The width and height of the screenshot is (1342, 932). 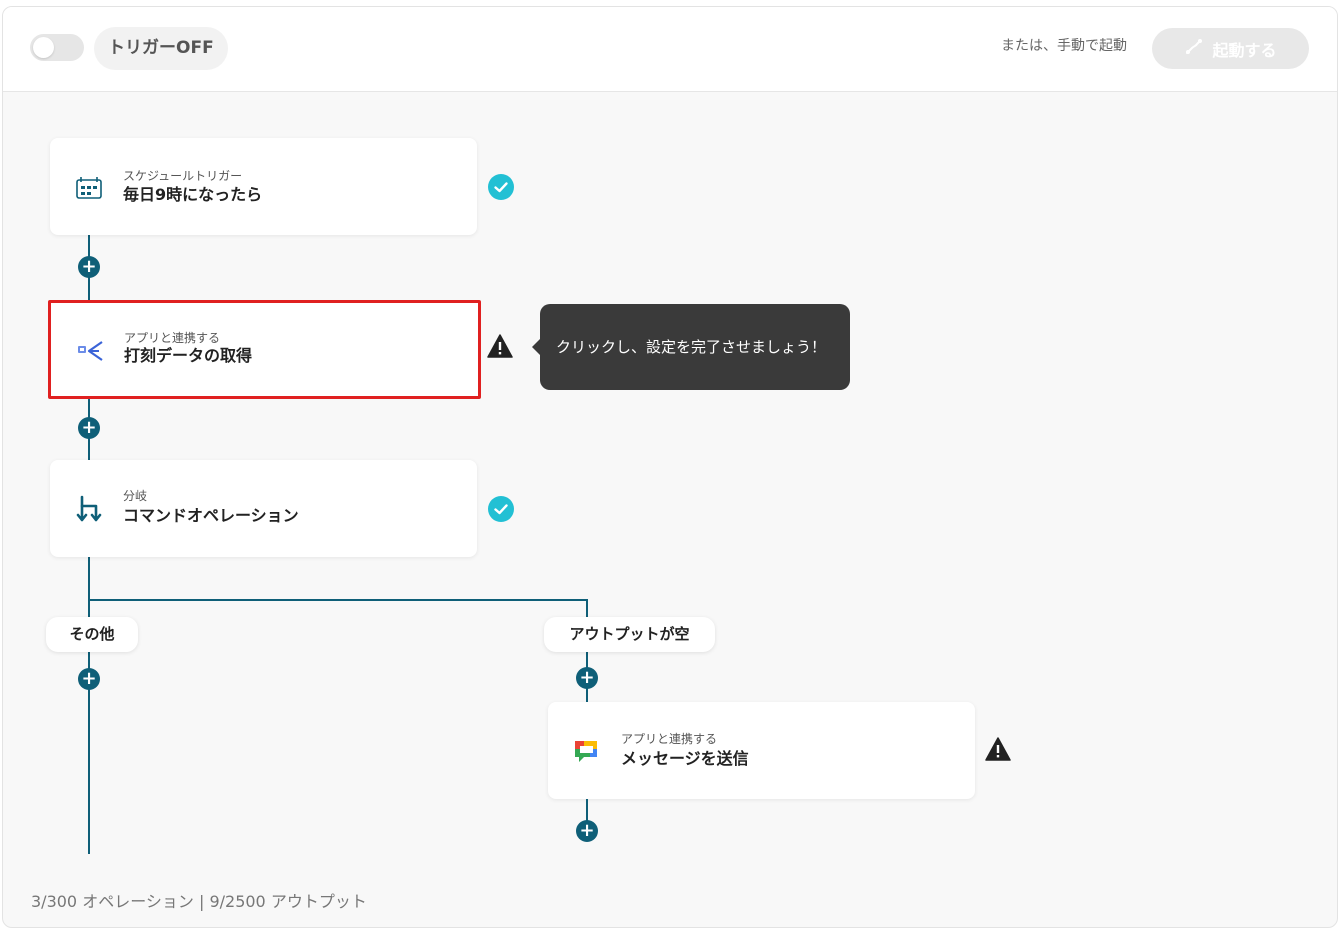 What do you see at coordinates (685, 758) in the screenshot?
I see `step-title: メッセージを送信` at bounding box center [685, 758].